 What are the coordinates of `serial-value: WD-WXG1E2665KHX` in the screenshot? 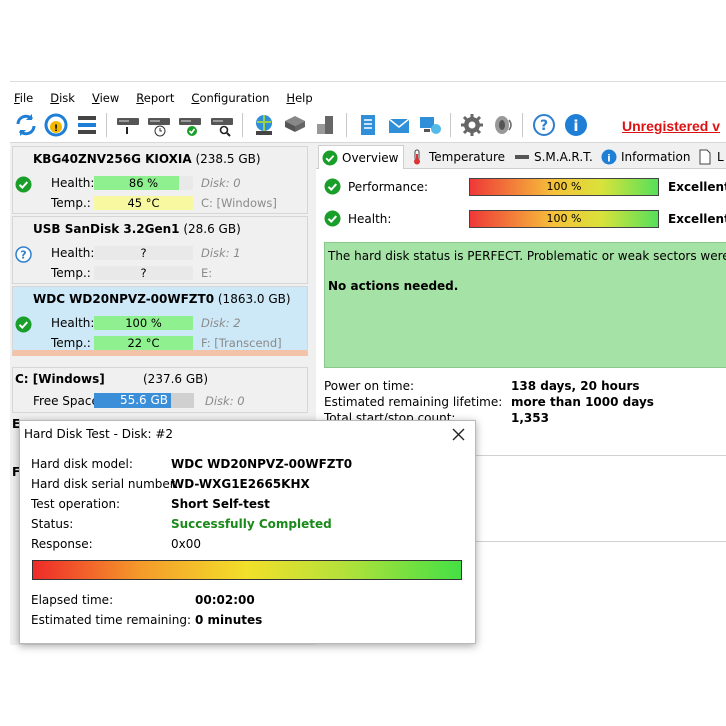 It's located at (240, 484).